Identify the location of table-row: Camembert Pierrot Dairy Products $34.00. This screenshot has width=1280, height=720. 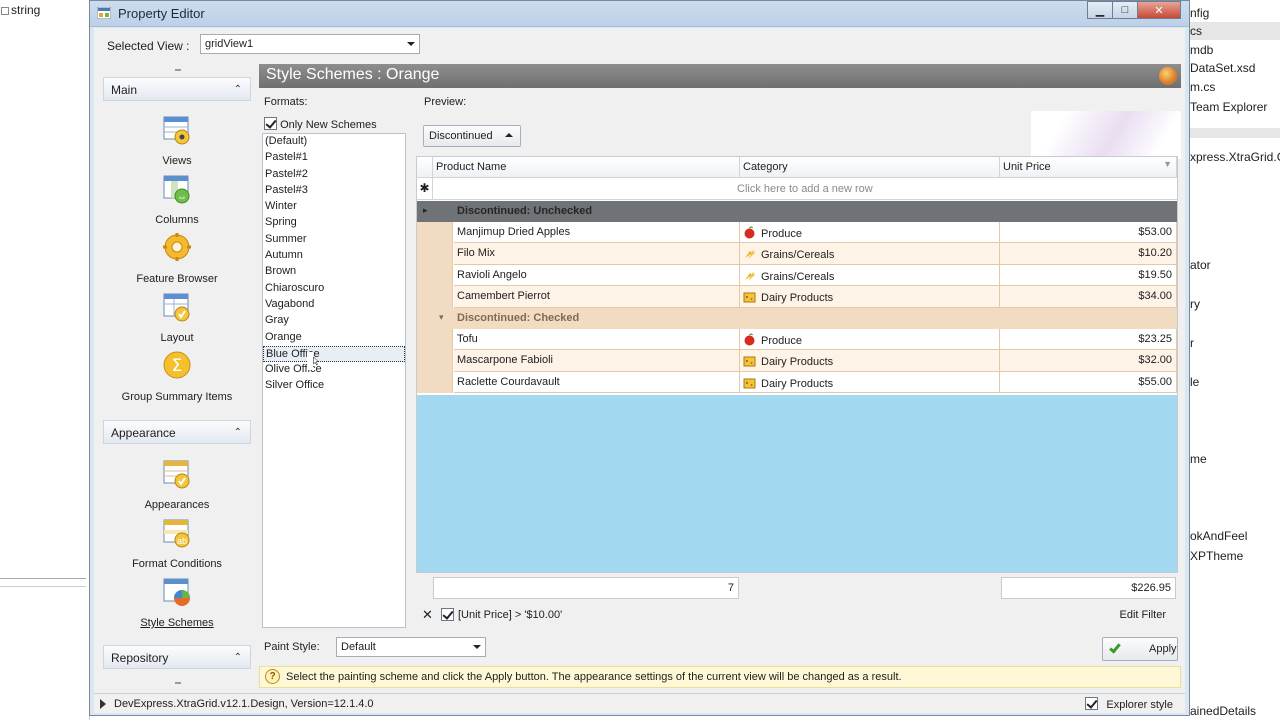
(797, 297).